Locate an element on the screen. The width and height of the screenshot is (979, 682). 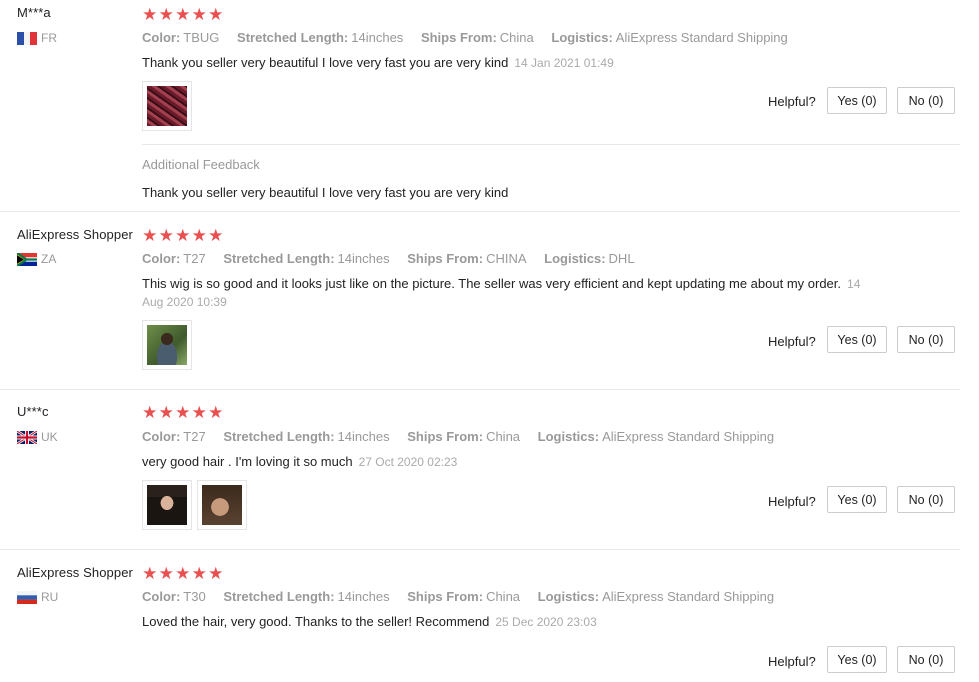
flag-fr-icon is located at coordinates (27, 38).